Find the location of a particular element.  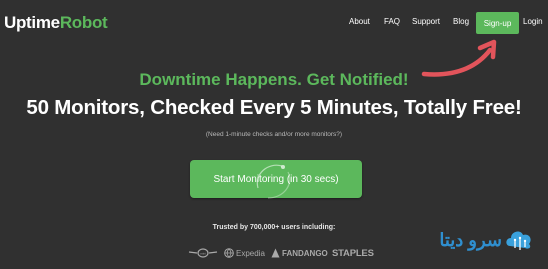

nav-about-link: About is located at coordinates (359, 21).